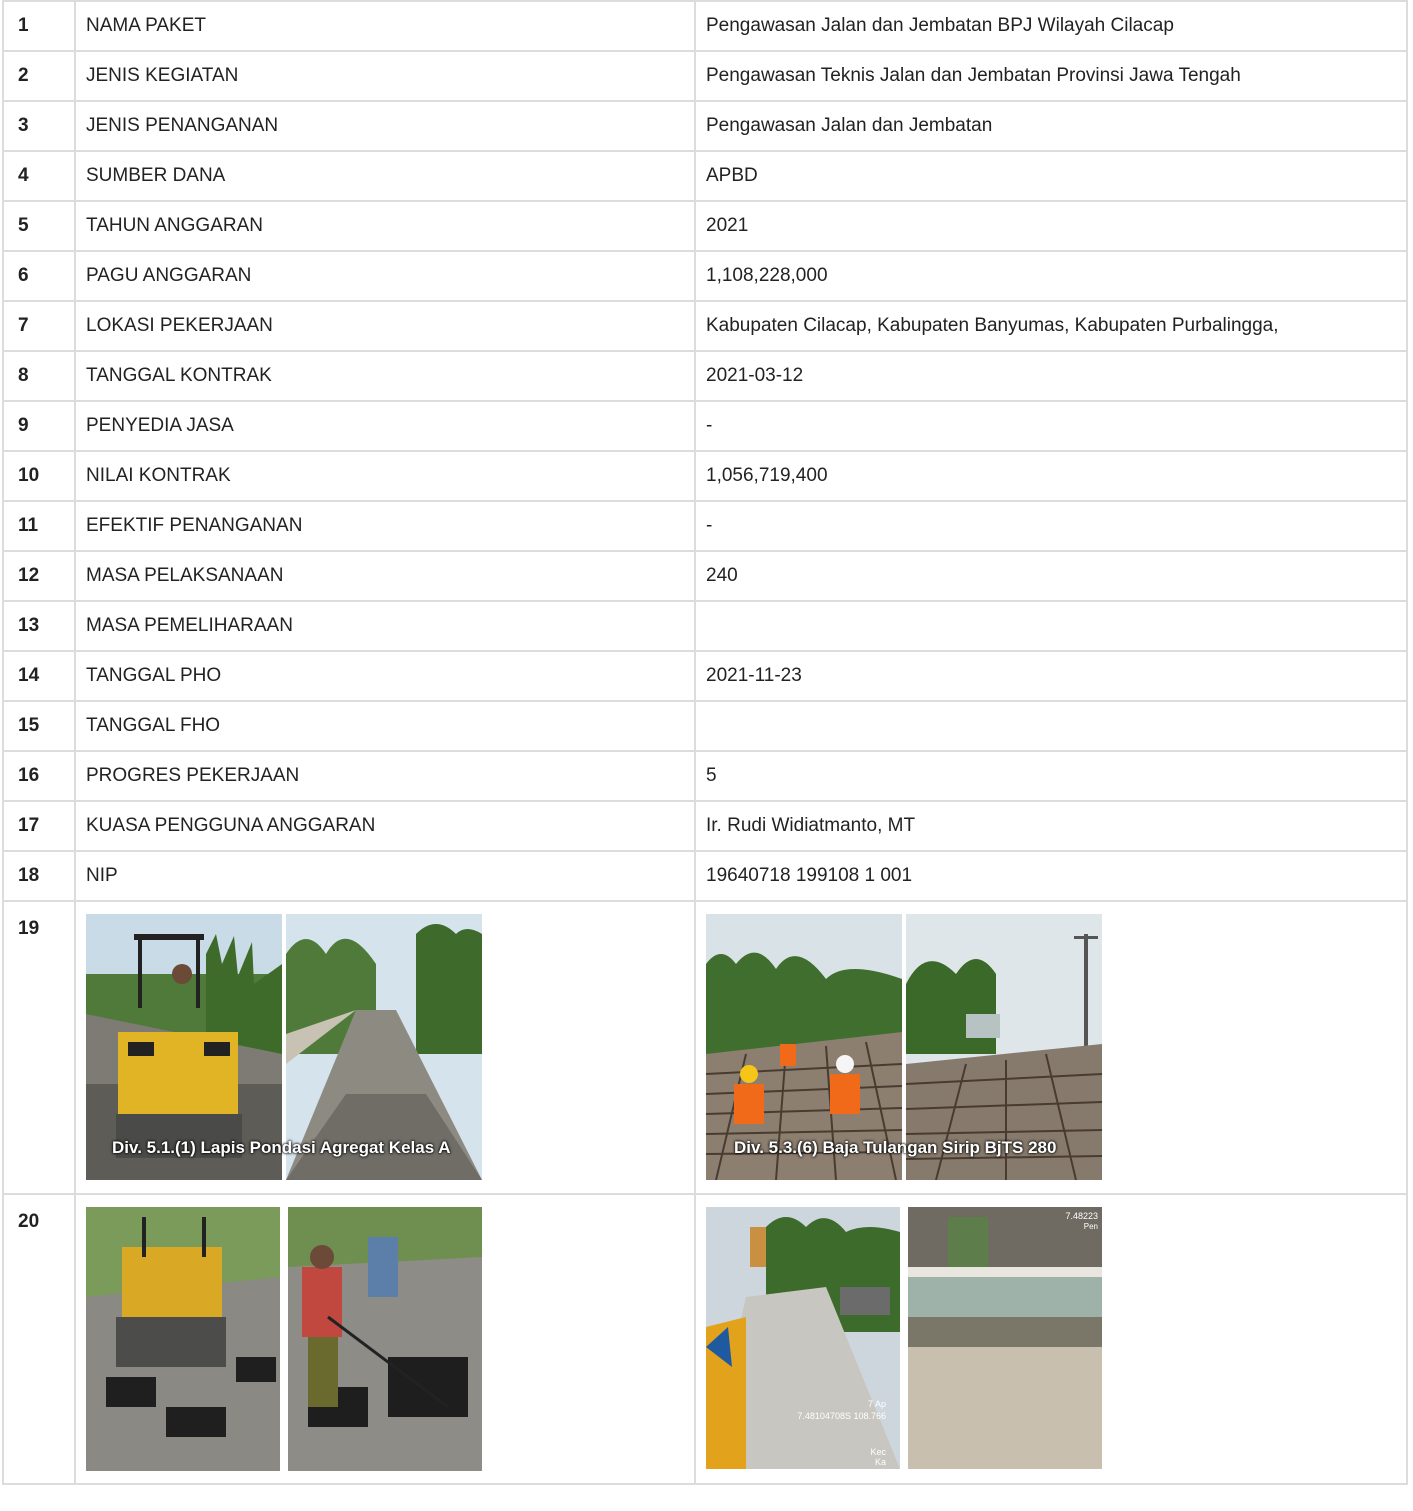 Image resolution: width=1413 pixels, height=1511 pixels. I want to click on table-row: 11 EFEKTIF PENANGANAN -, so click(705, 526).